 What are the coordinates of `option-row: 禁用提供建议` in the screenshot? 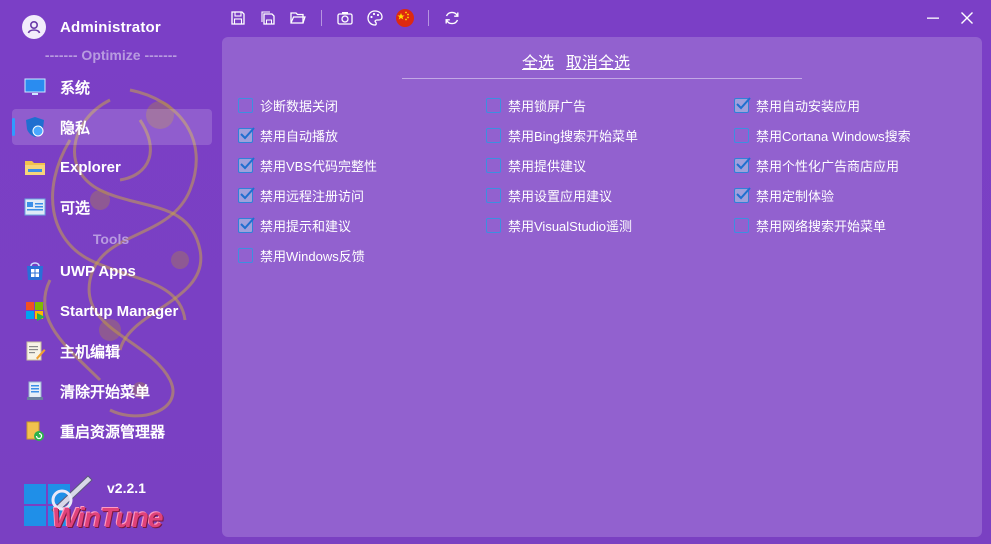 It's located at (536, 165).